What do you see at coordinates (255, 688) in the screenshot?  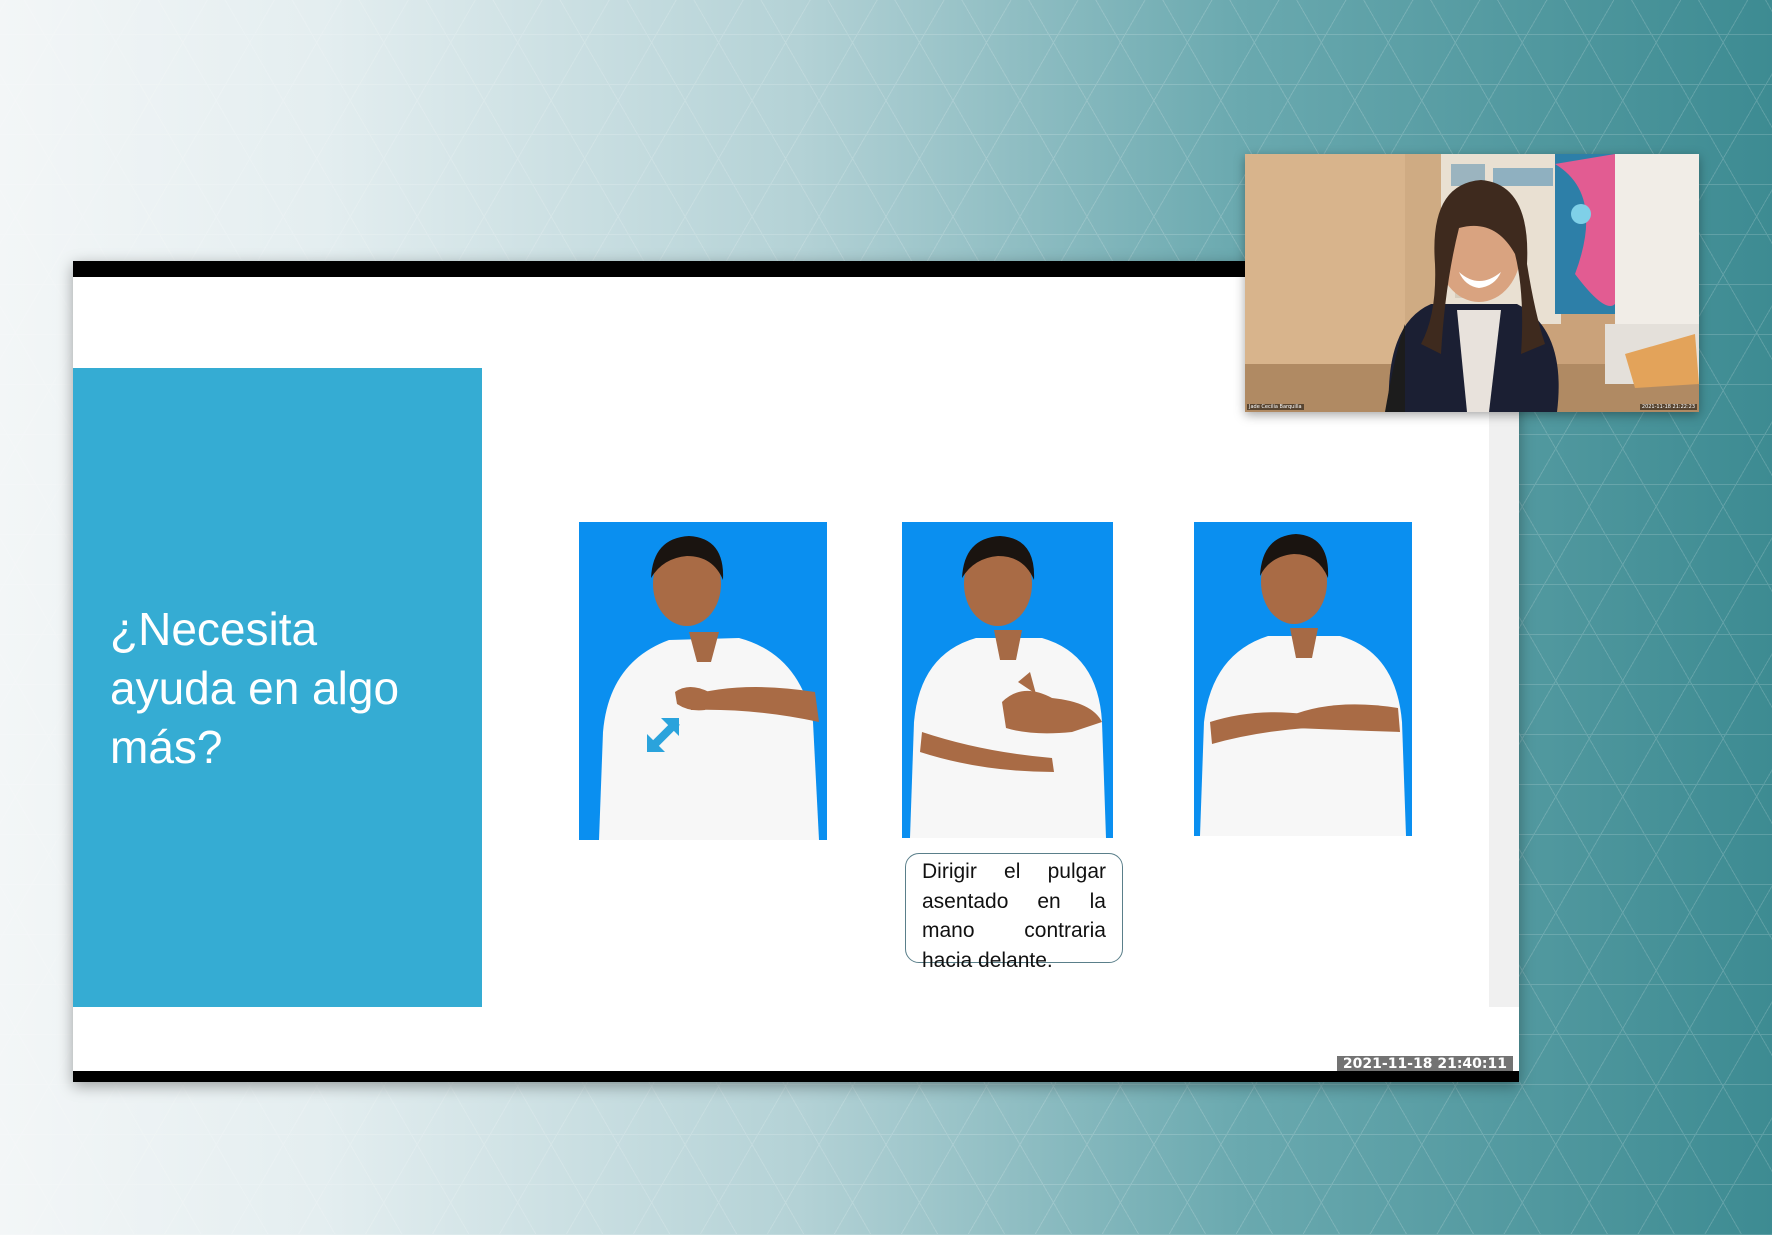 I see `slide-title: ¿Necesita ayuda en algo más?` at bounding box center [255, 688].